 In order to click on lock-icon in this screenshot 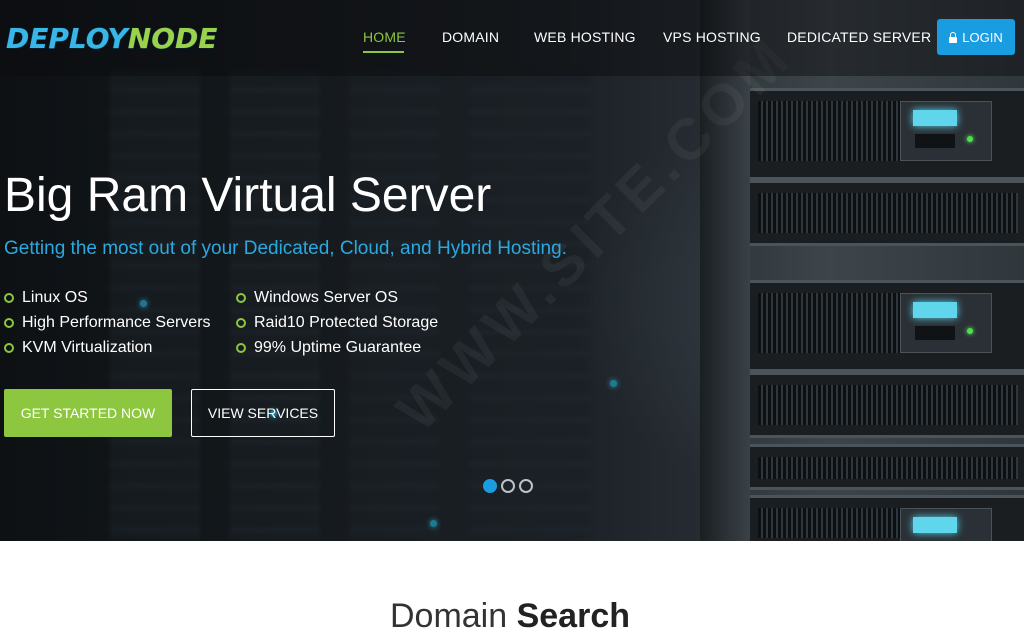, I will do `click(953, 37)`.